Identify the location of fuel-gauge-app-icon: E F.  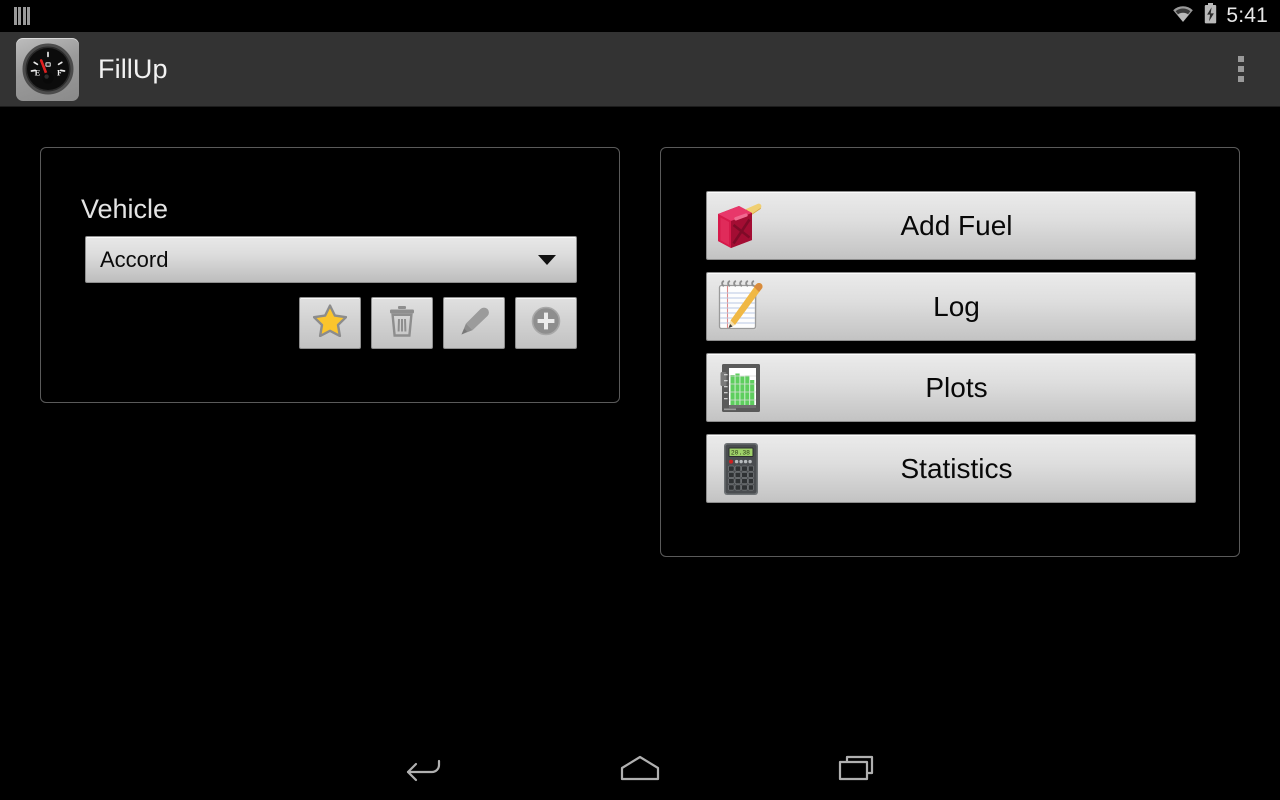
(47, 69).